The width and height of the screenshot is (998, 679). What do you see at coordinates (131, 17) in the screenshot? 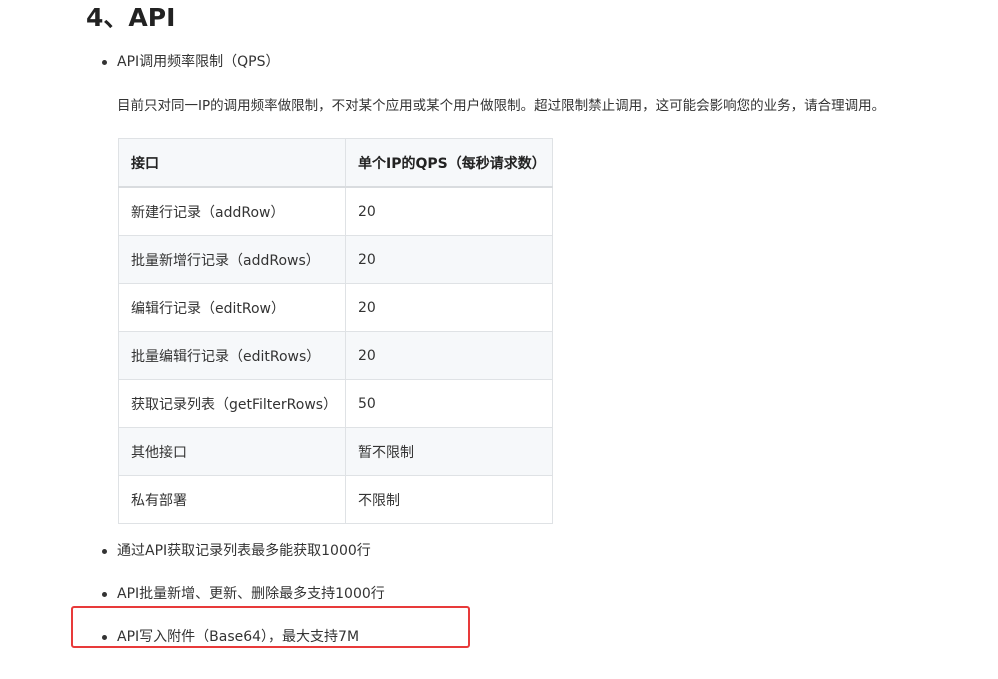
I see `section-title: 4、API` at bounding box center [131, 17].